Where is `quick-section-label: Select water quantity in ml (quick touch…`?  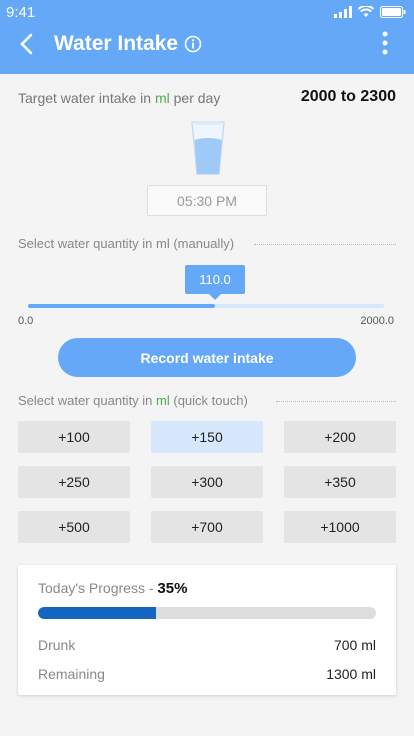 quick-section-label: Select water quantity in ml (quick touch… is located at coordinates (133, 400).